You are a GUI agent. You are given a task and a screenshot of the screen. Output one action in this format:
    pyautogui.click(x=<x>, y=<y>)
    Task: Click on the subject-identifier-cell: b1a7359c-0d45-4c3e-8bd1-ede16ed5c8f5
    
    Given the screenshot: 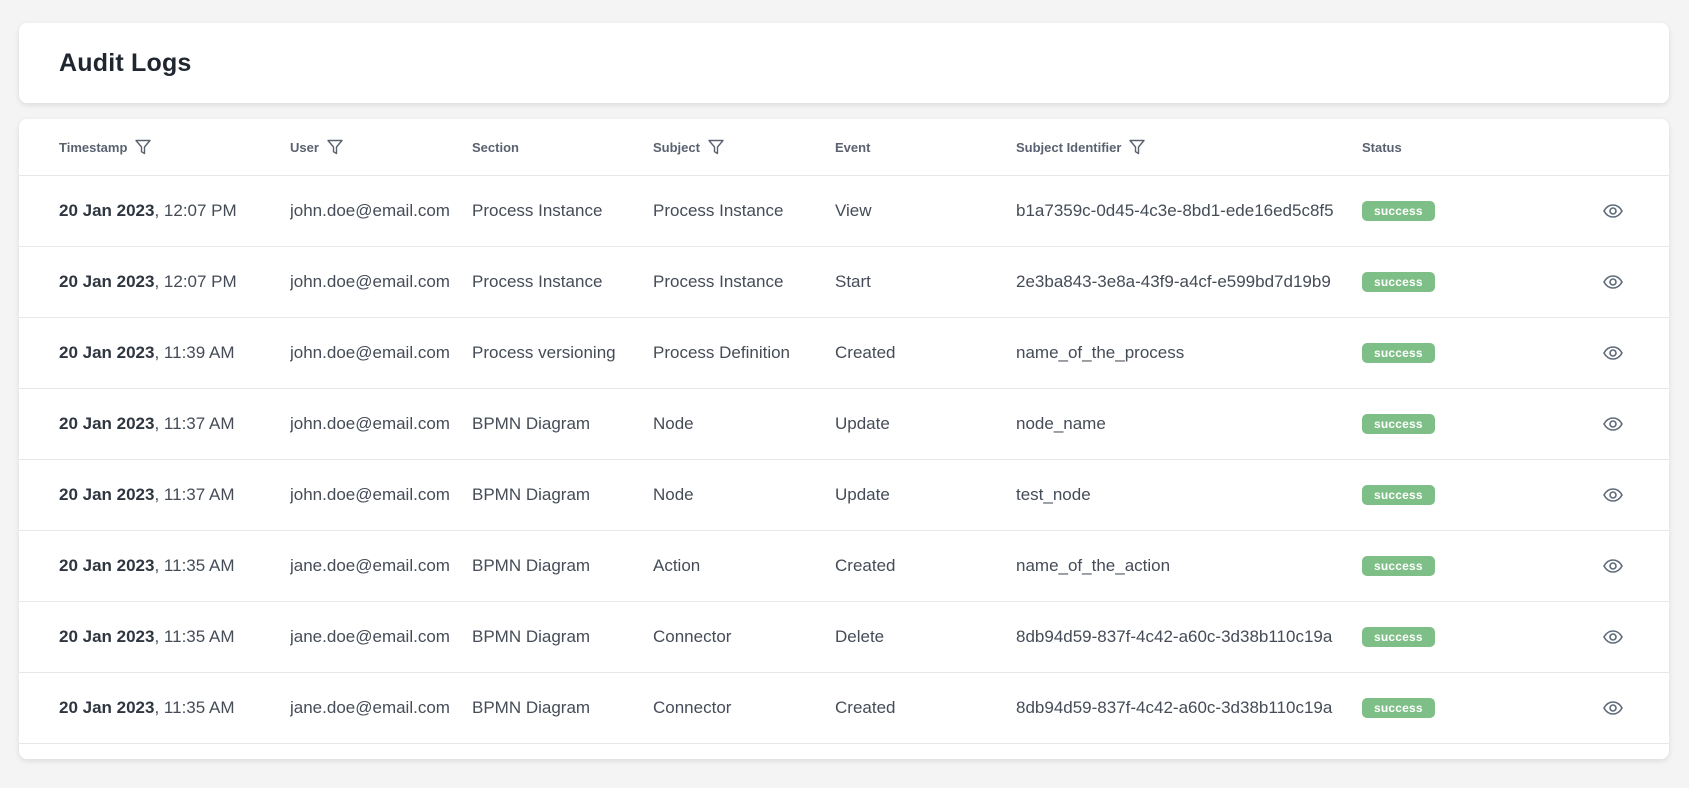 What is the action you would take?
    pyautogui.click(x=1175, y=210)
    